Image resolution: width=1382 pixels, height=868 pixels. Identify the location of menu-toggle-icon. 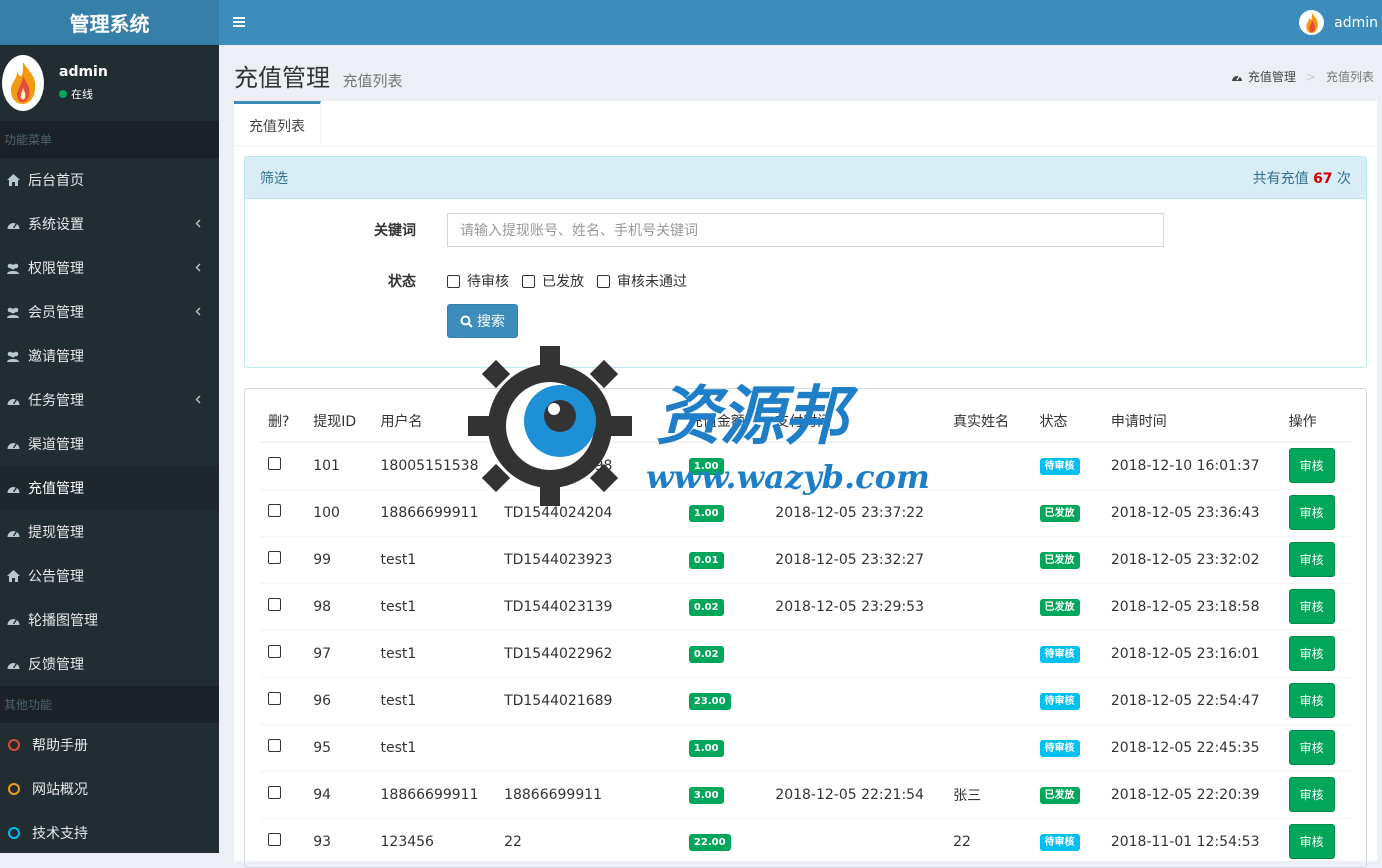
(240, 22).